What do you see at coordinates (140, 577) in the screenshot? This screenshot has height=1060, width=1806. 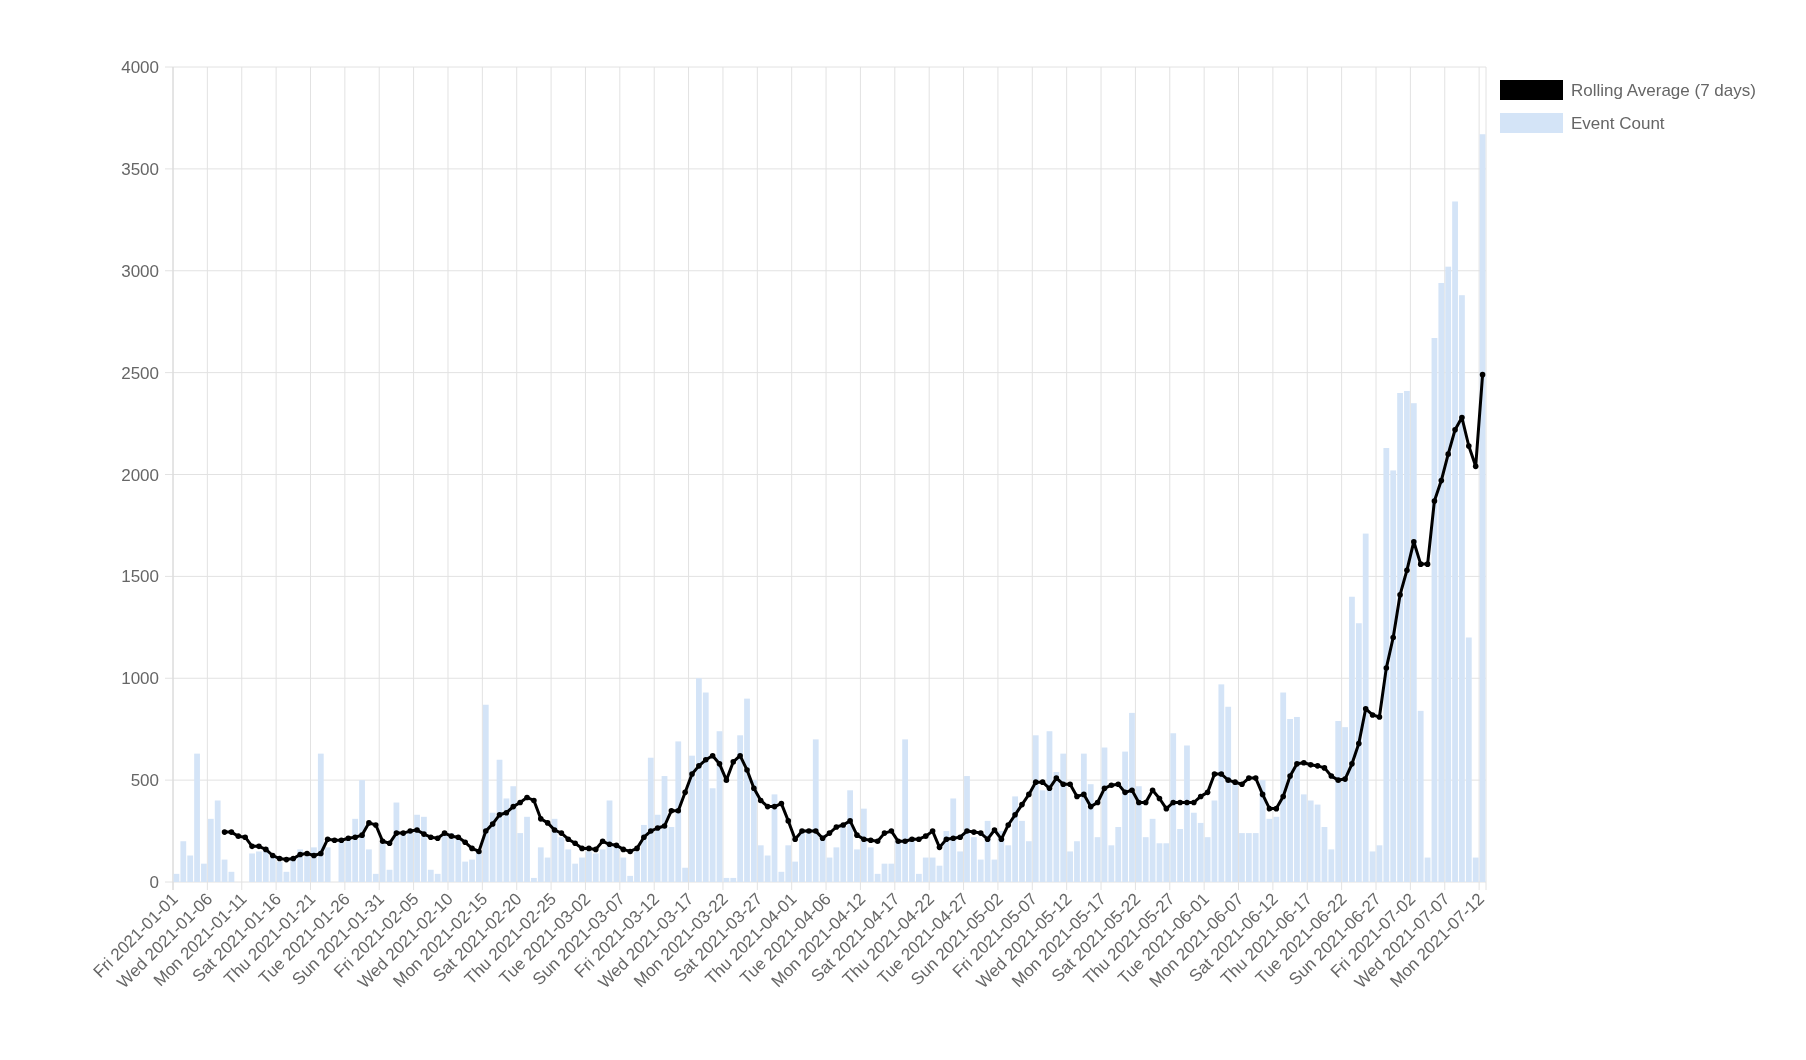 I see `y-axis-label: 1500` at bounding box center [140, 577].